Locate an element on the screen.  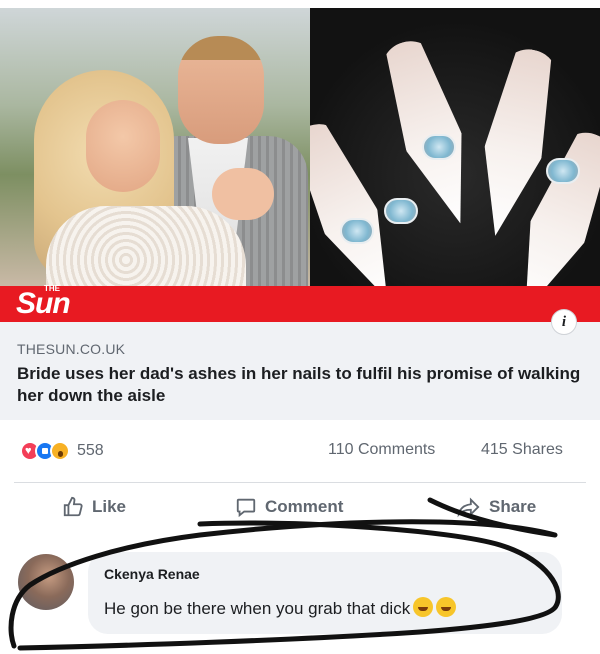
comment-button: Comment is located at coordinates (289, 507).